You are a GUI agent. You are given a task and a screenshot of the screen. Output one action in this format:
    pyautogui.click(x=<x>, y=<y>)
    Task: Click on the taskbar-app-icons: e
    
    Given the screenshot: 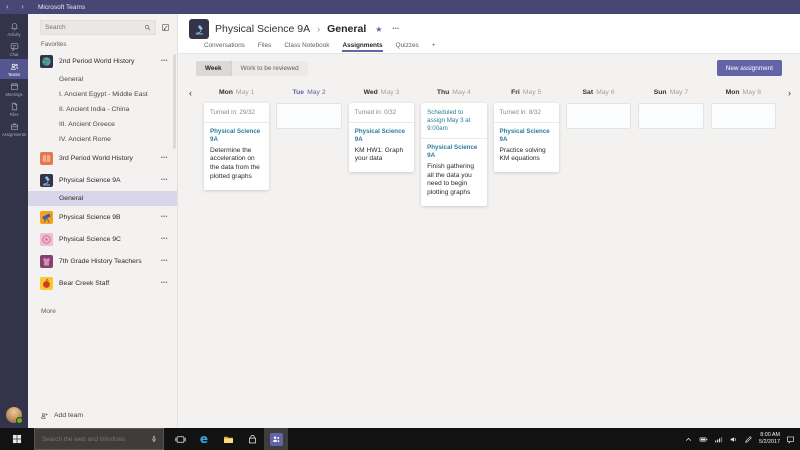 What is the action you would take?
    pyautogui.click(x=228, y=439)
    